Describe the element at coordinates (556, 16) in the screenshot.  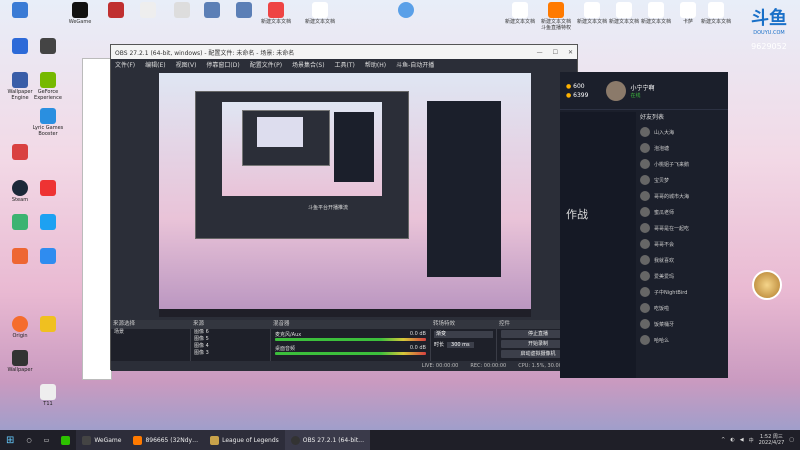
I see `desktop-icon: 新建文本文档 斗鱼直播特权` at that location.